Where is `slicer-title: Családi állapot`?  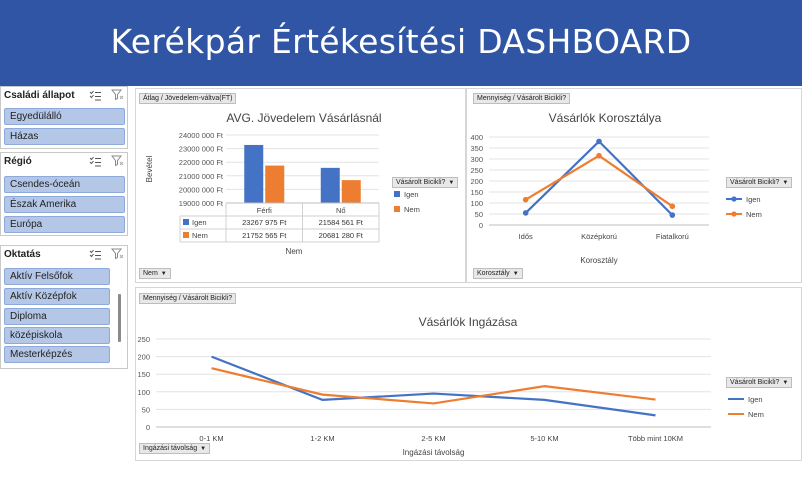 slicer-title: Családi állapot is located at coordinates (39, 95).